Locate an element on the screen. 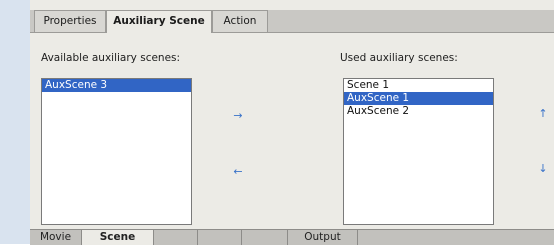 Image resolution: width=554 pixels, height=245 pixels. remove-arrow-icon: ← is located at coordinates (238, 172).